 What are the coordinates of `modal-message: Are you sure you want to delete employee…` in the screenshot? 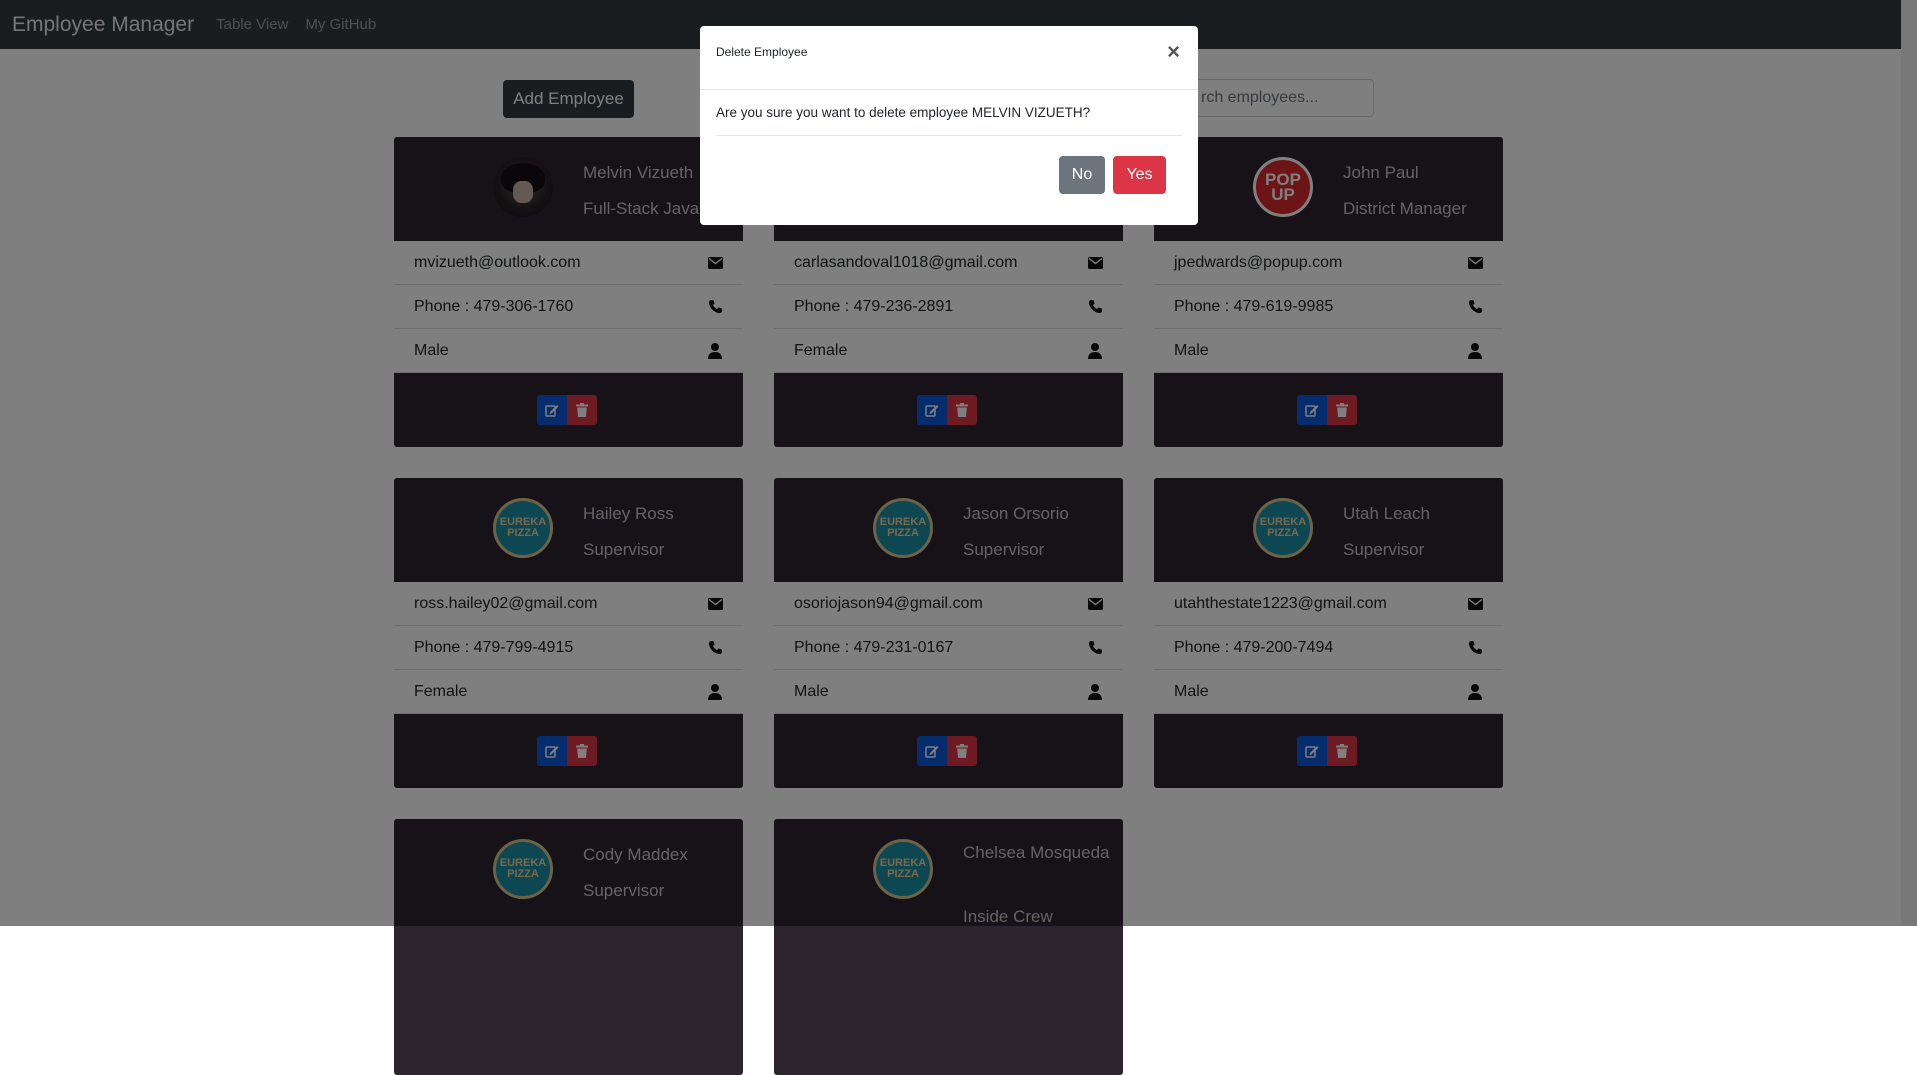 It's located at (903, 112).